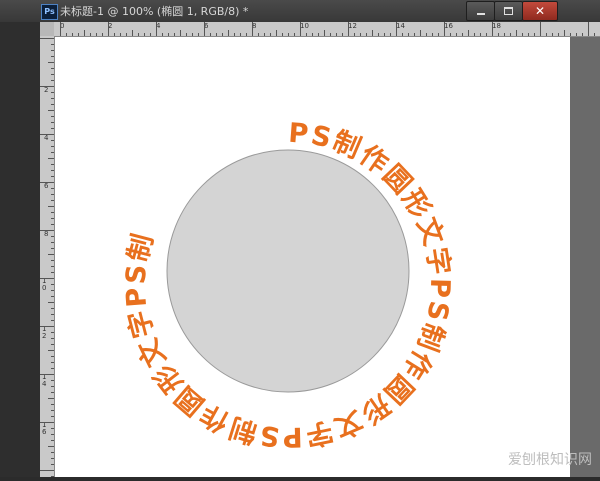 This screenshot has height=481, width=600. Describe the element at coordinates (46, 90) in the screenshot. I see `ruler-label: 2` at that location.